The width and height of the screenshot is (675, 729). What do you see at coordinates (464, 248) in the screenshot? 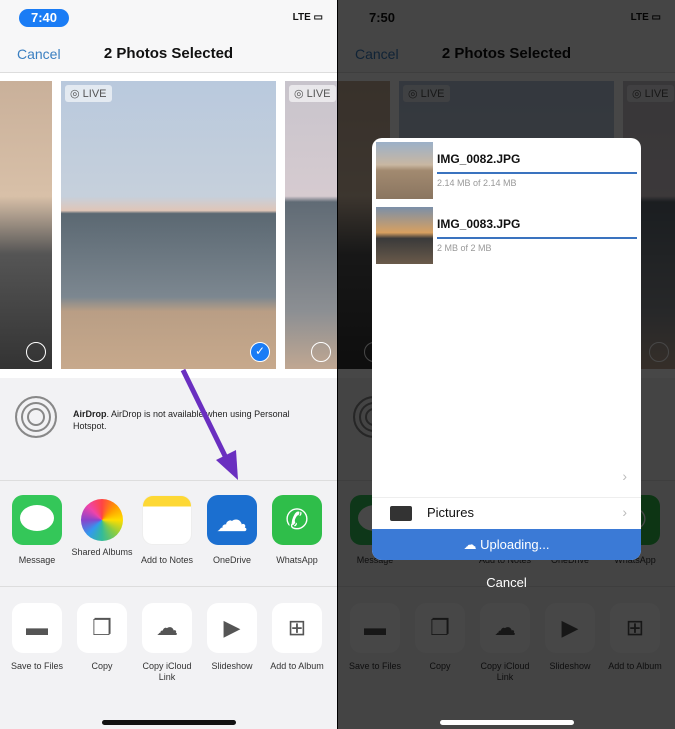
I see `file-size: 2 MB of 2 MB` at bounding box center [464, 248].